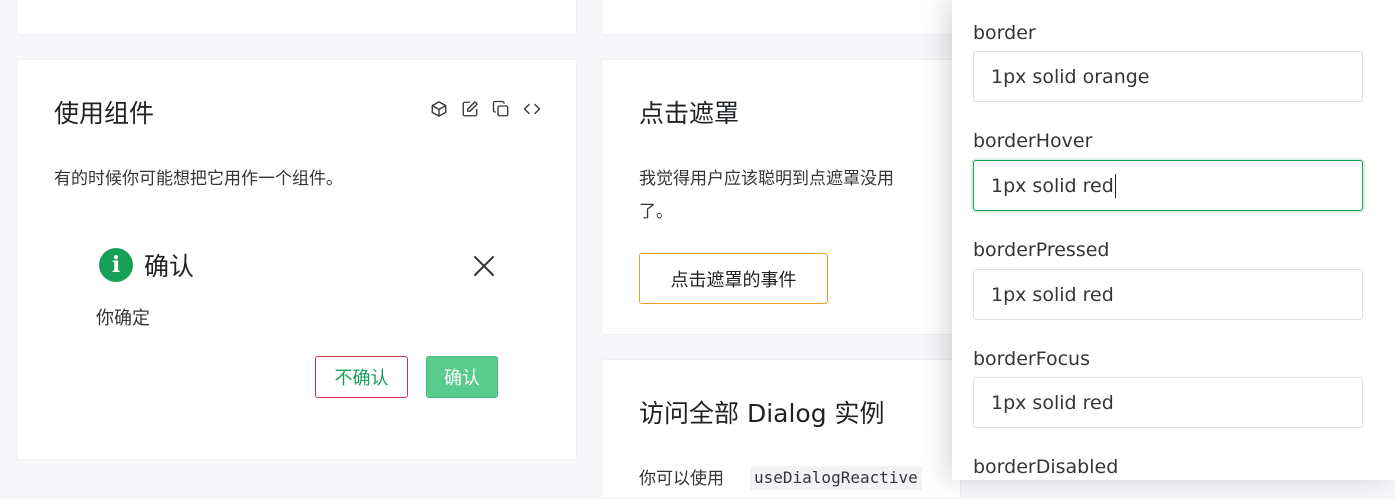 The width and height of the screenshot is (1395, 499). Describe the element at coordinates (361, 377) in the screenshot. I see `cancel-button: 不确认` at that location.